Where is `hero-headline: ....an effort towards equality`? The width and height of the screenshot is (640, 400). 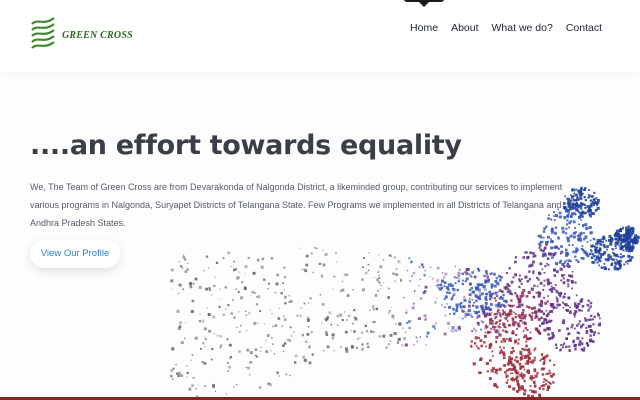 hero-headline: ....an effort towards equality is located at coordinates (246, 145).